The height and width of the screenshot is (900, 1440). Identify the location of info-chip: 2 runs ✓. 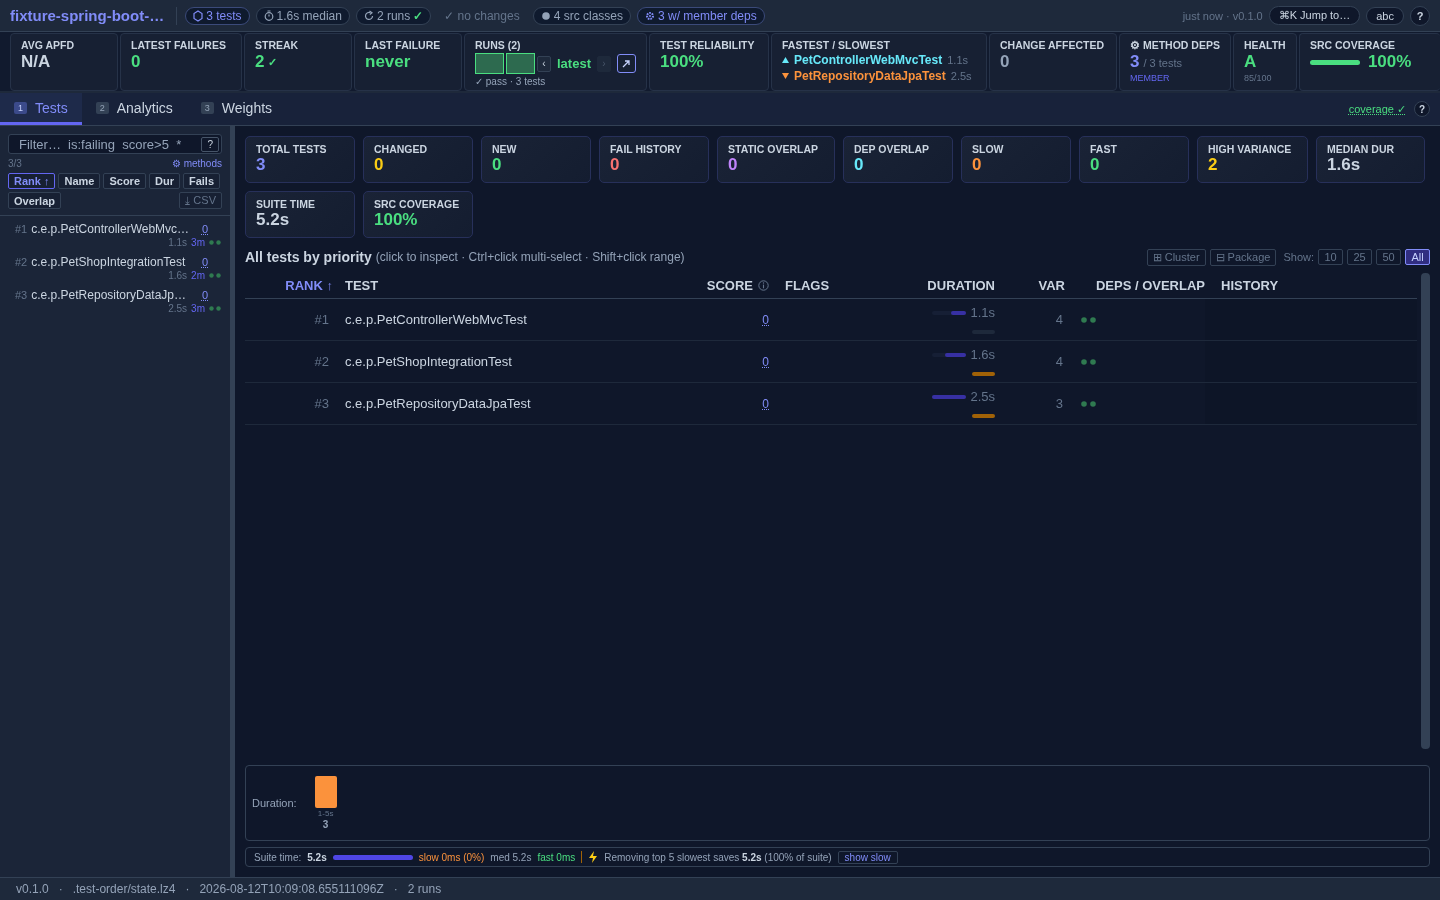
(393, 15).